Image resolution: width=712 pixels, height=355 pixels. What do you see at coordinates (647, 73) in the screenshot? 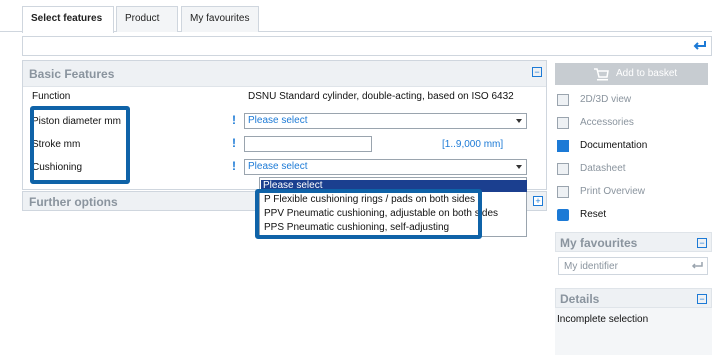
I see `add-to-basket-label: Add to basket` at bounding box center [647, 73].